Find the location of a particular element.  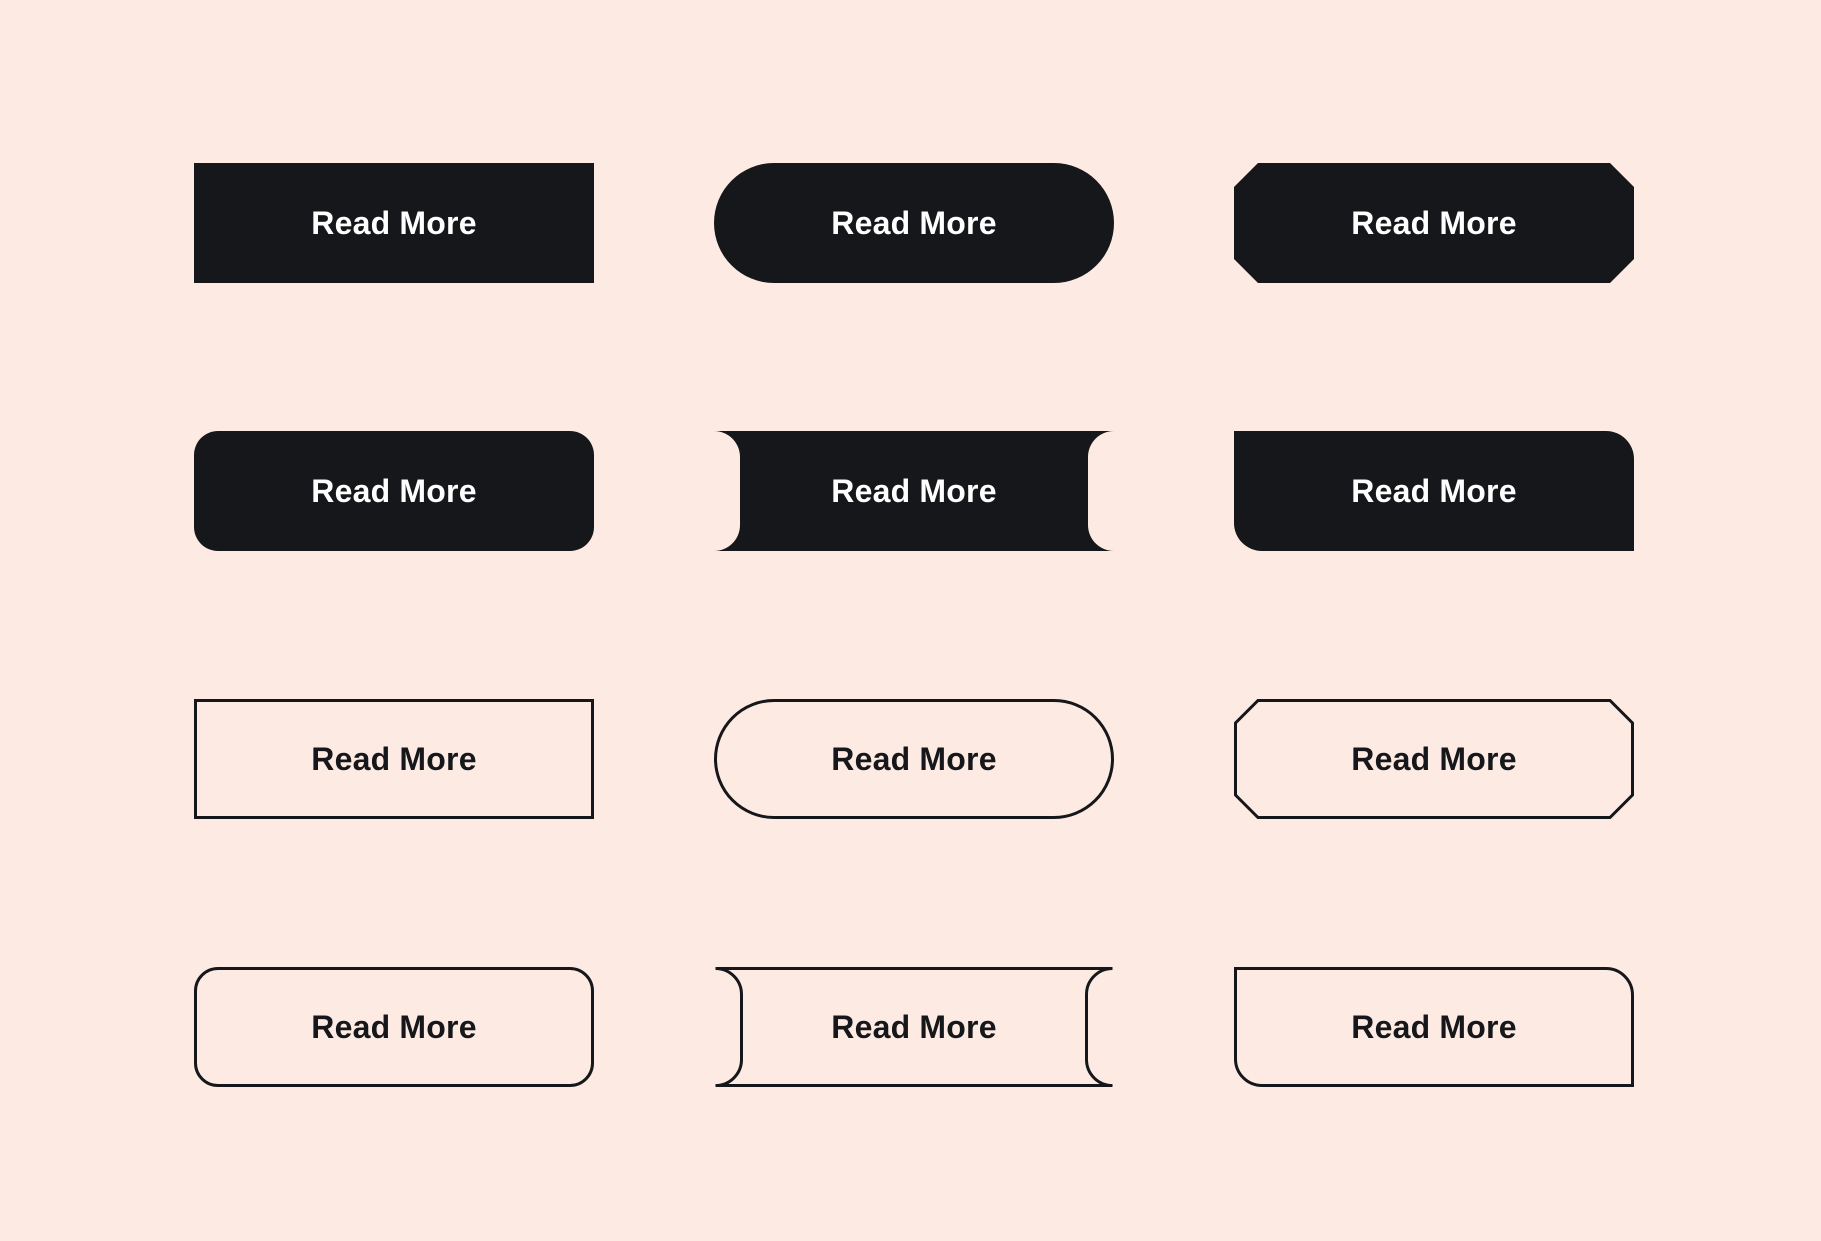

read-more-button-outline-pill: Read More is located at coordinates (914, 759).